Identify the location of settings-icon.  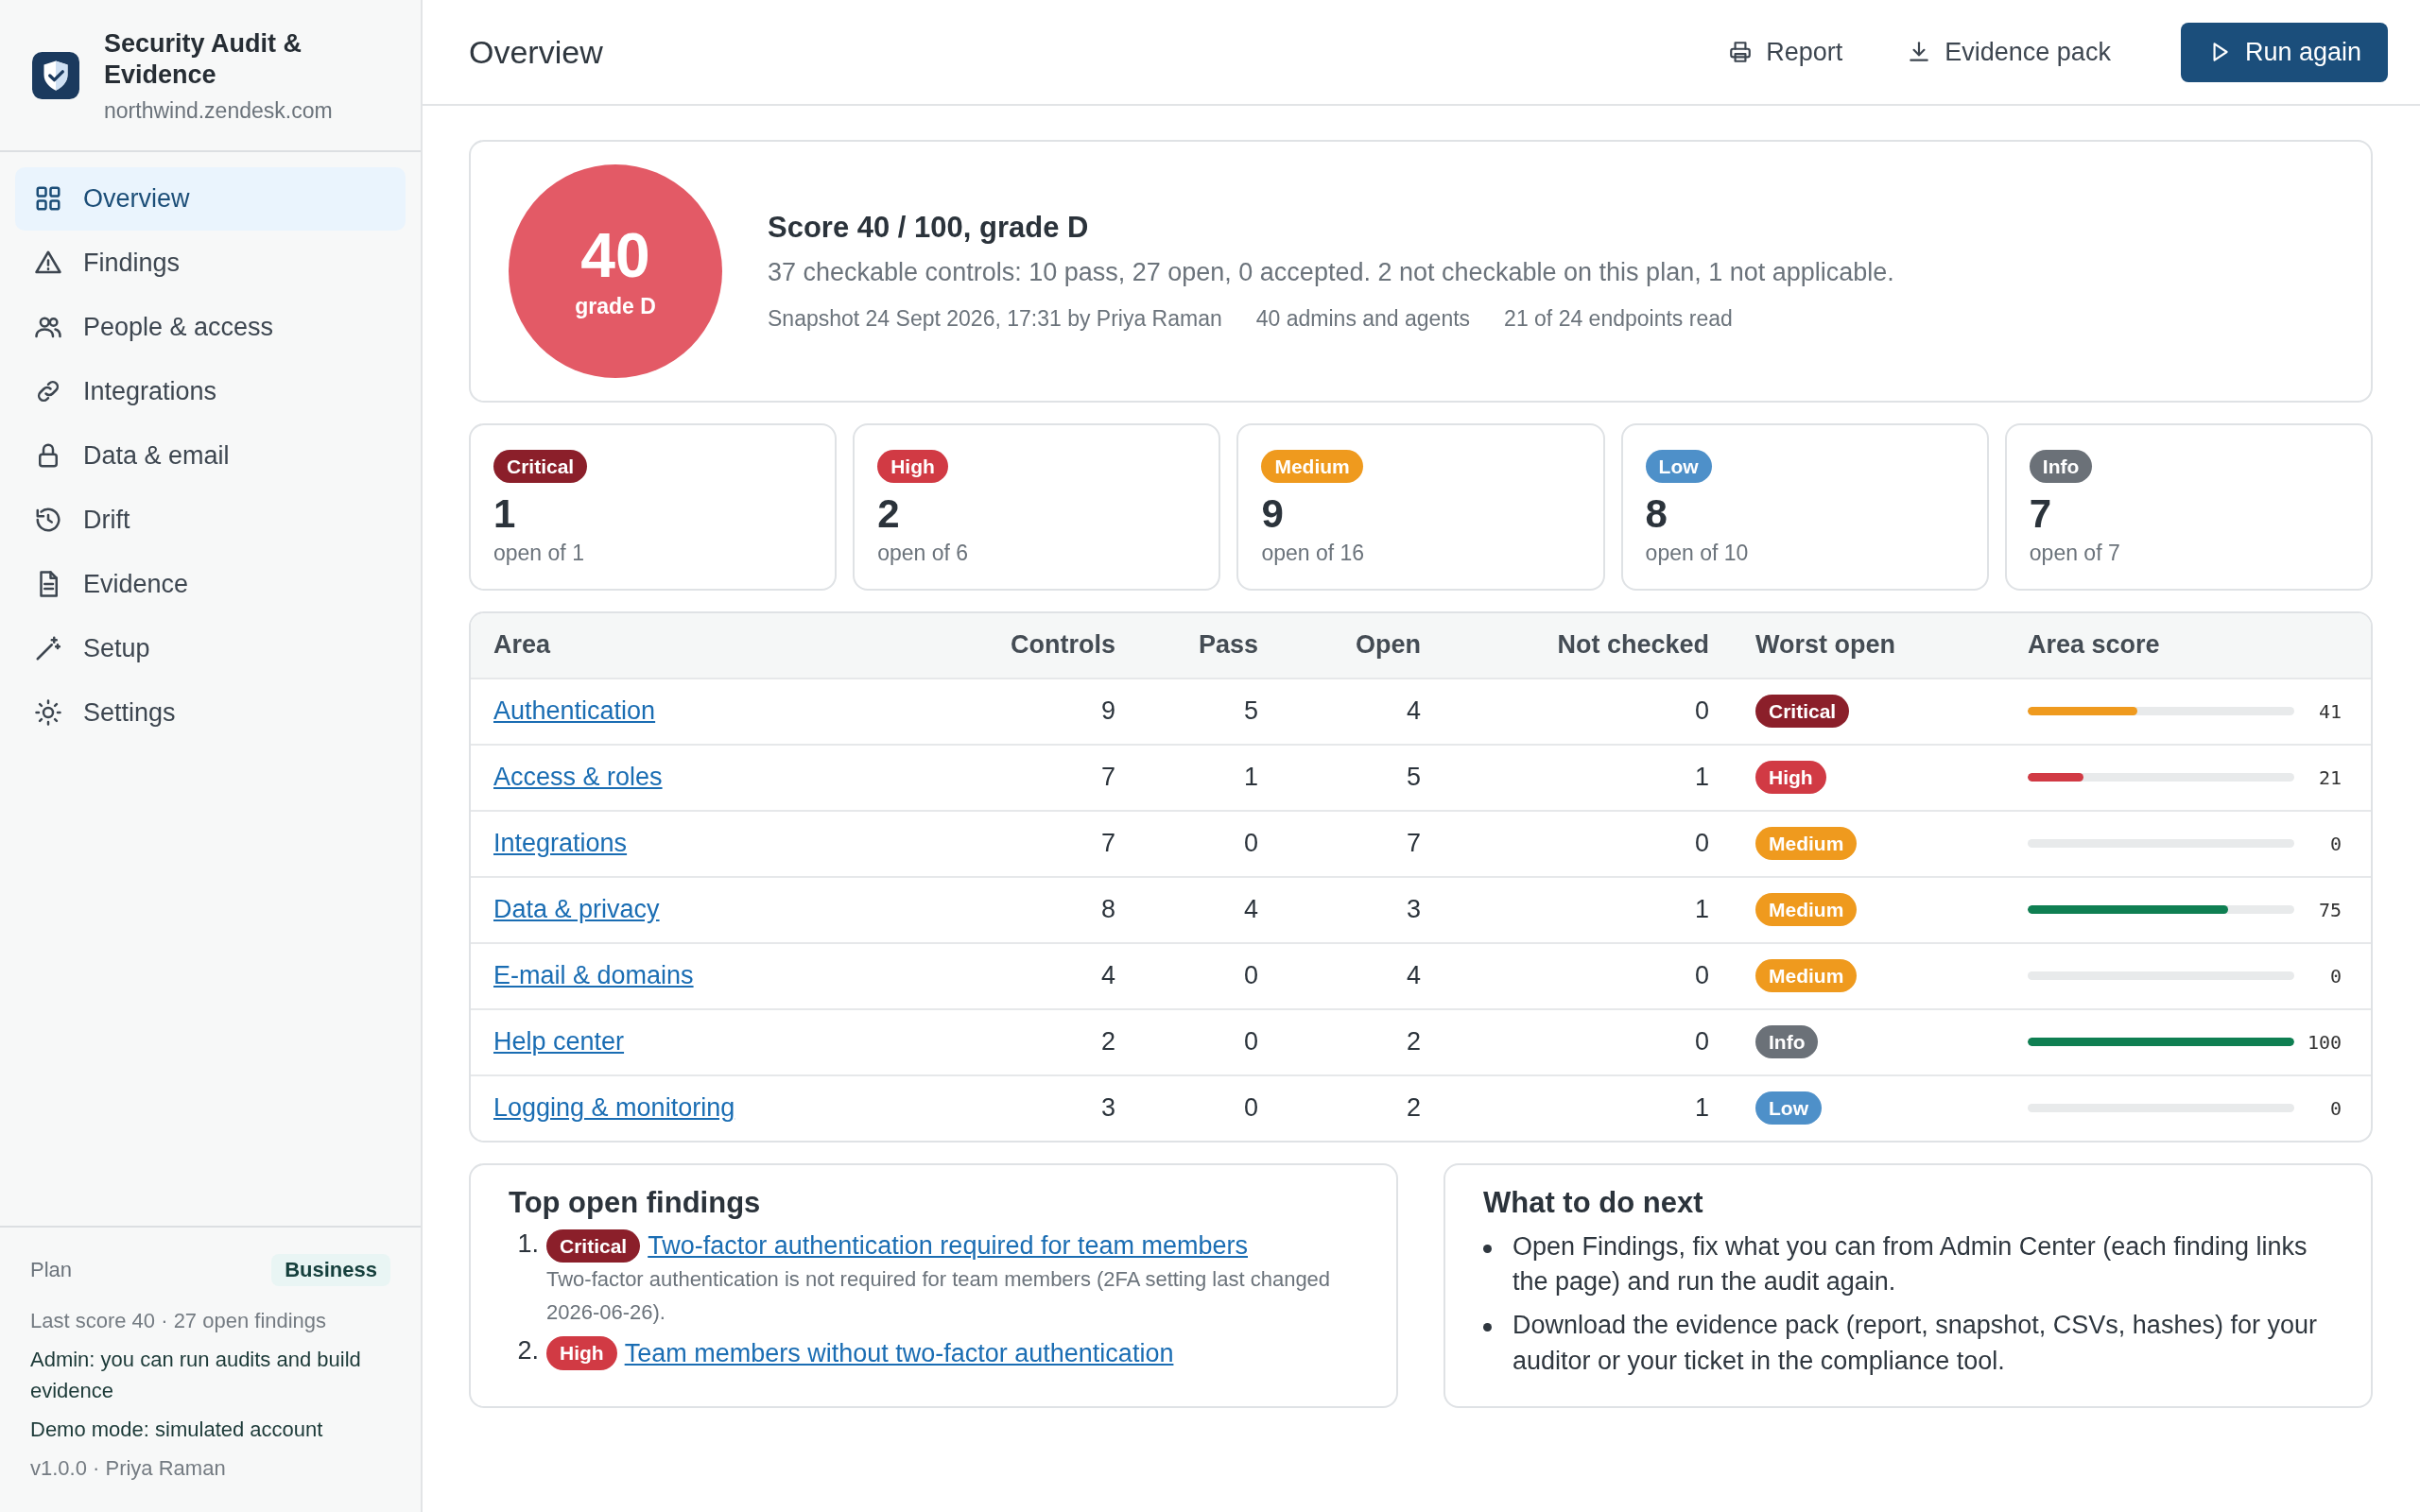
(48, 713).